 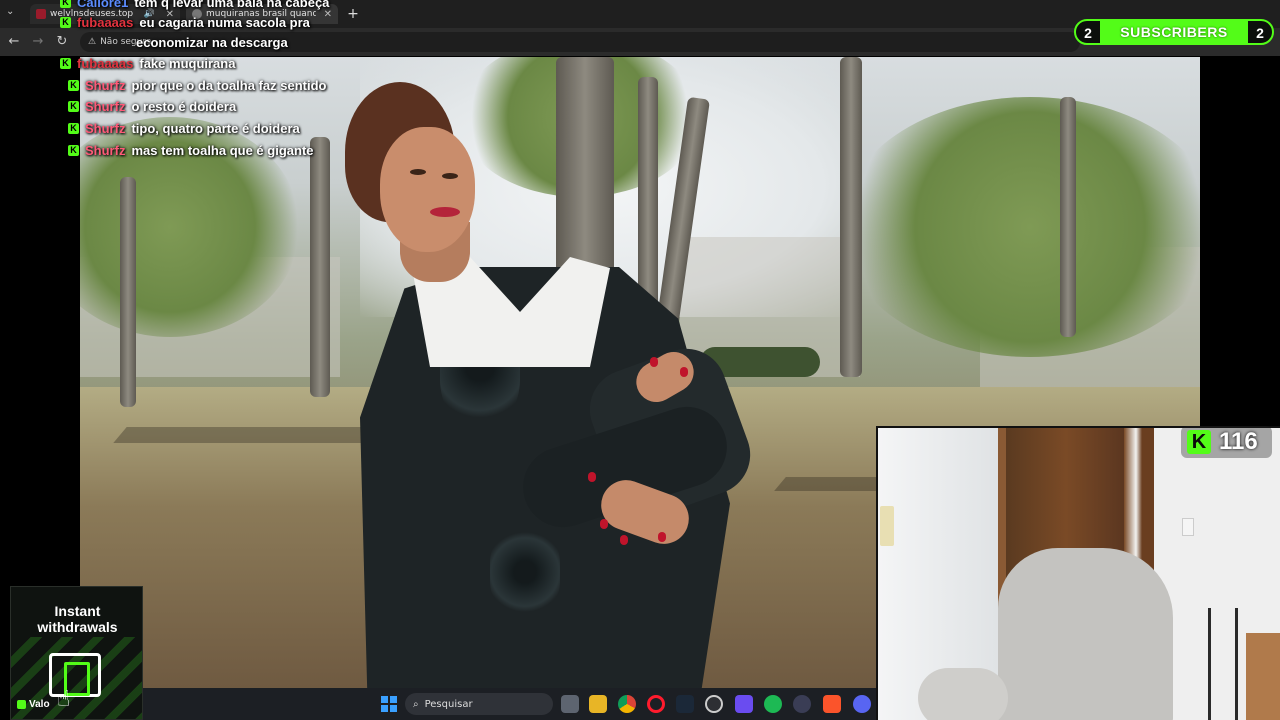 What do you see at coordinates (222, 150) in the screenshot?
I see `chat-text: mas tem toalha que é gigante` at bounding box center [222, 150].